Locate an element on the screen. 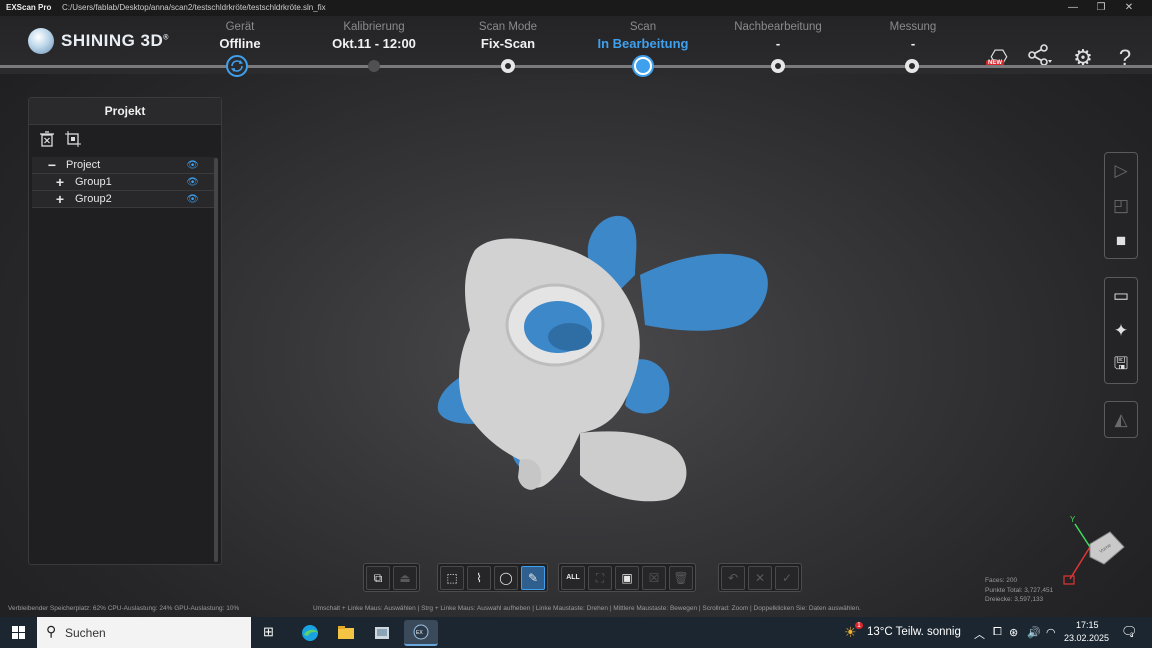  panel-scrollbar is located at coordinates (216, 360).